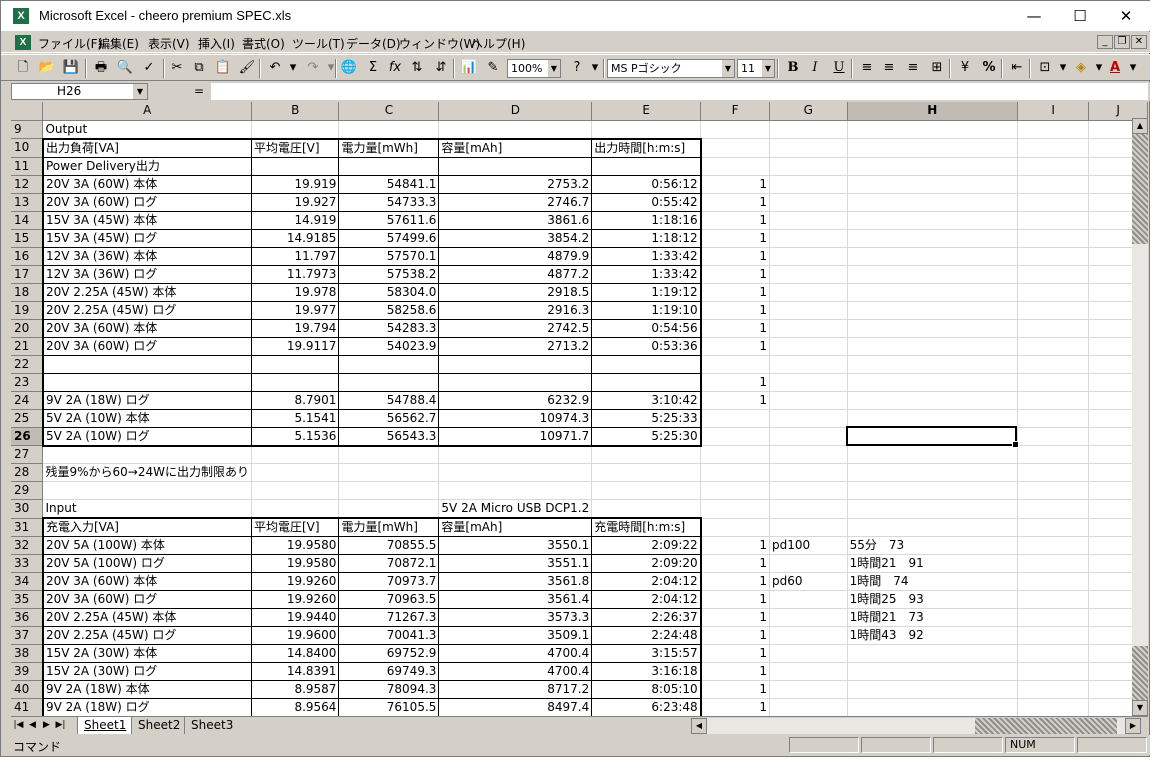 The width and height of the screenshot is (1157, 760). Describe the element at coordinates (735, 292) in the screenshot. I see `cell-f18: 1` at that location.